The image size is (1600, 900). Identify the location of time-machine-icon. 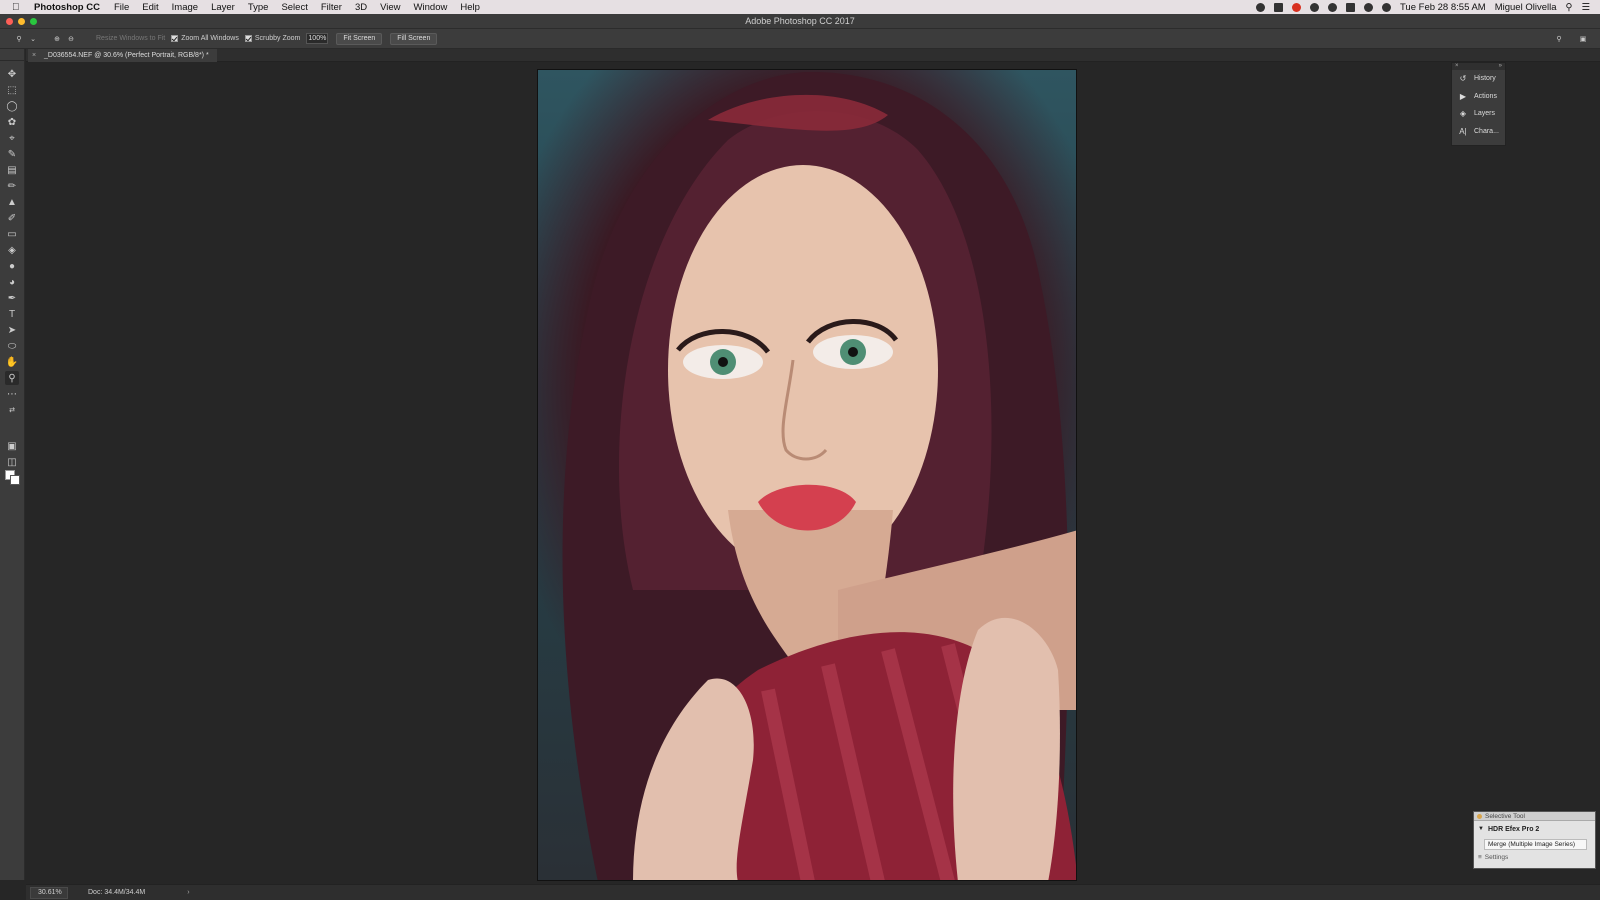
(1332, 7).